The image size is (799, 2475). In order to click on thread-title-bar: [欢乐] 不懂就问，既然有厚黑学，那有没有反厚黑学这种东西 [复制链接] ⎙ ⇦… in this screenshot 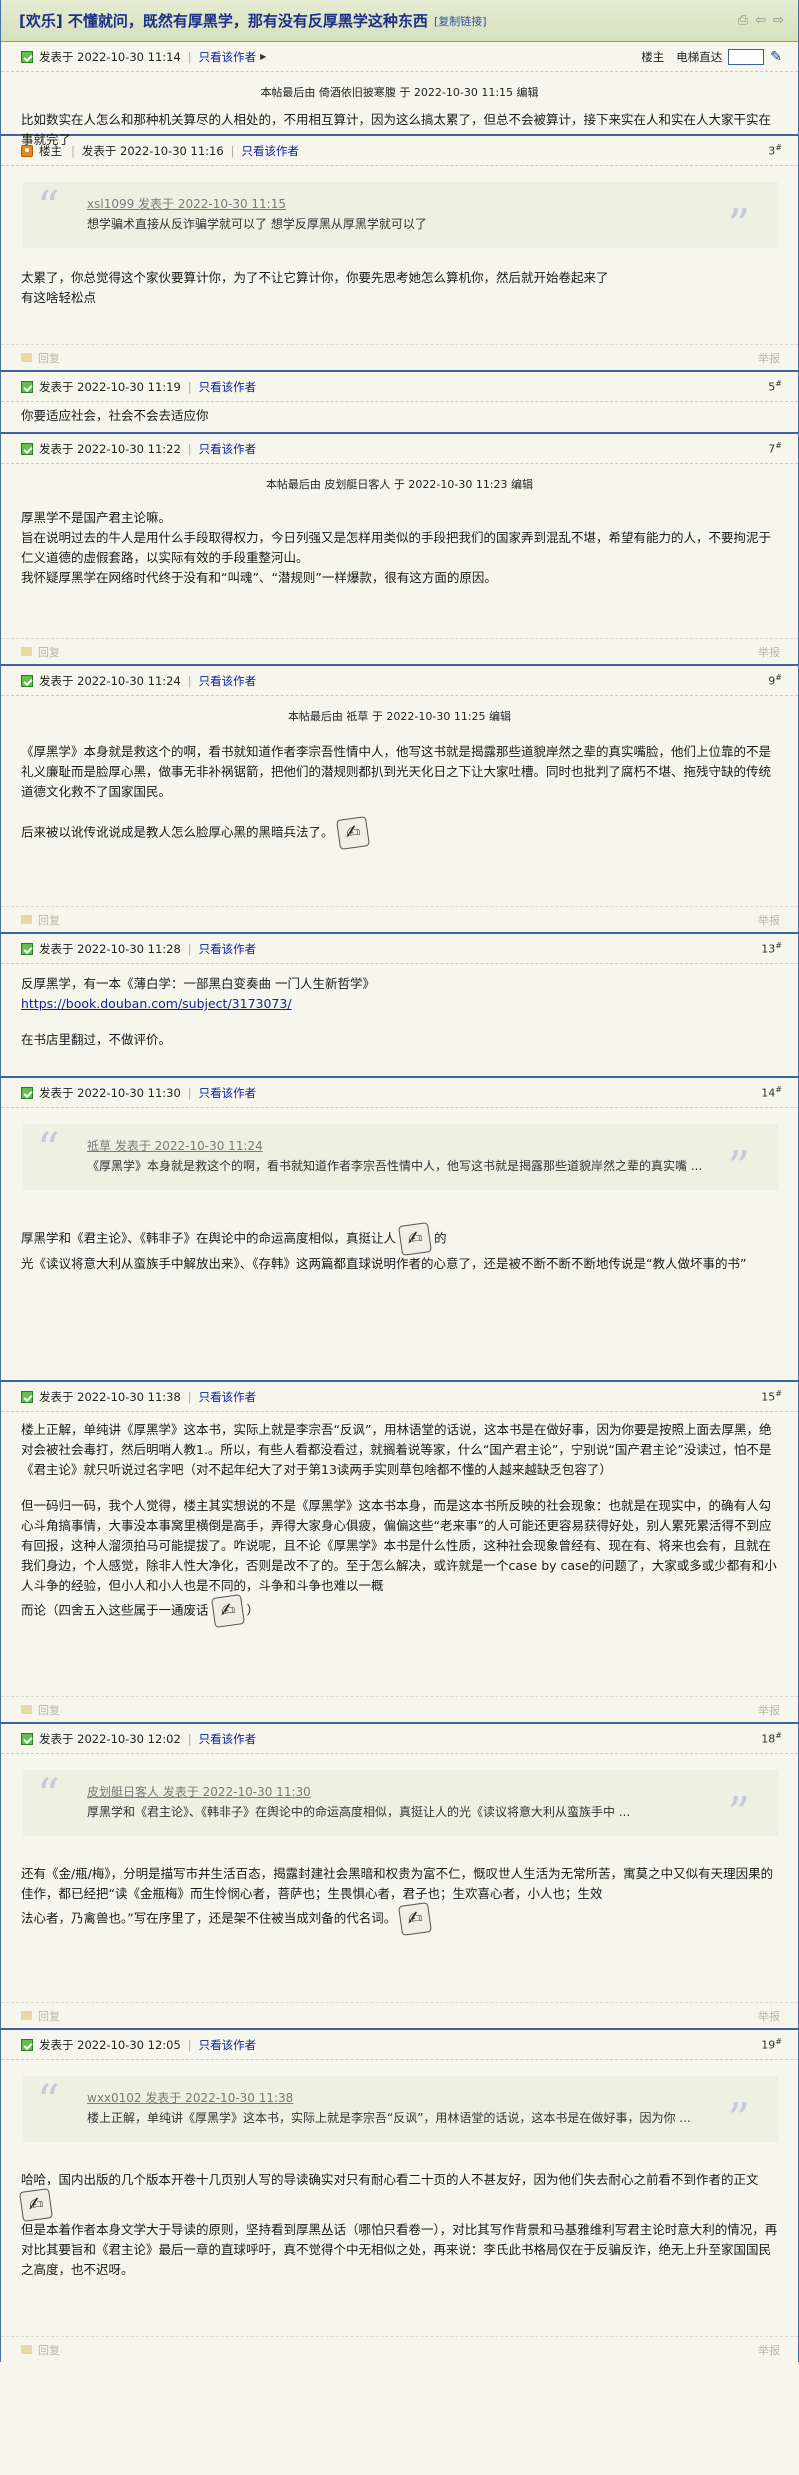, I will do `click(399, 21)`.